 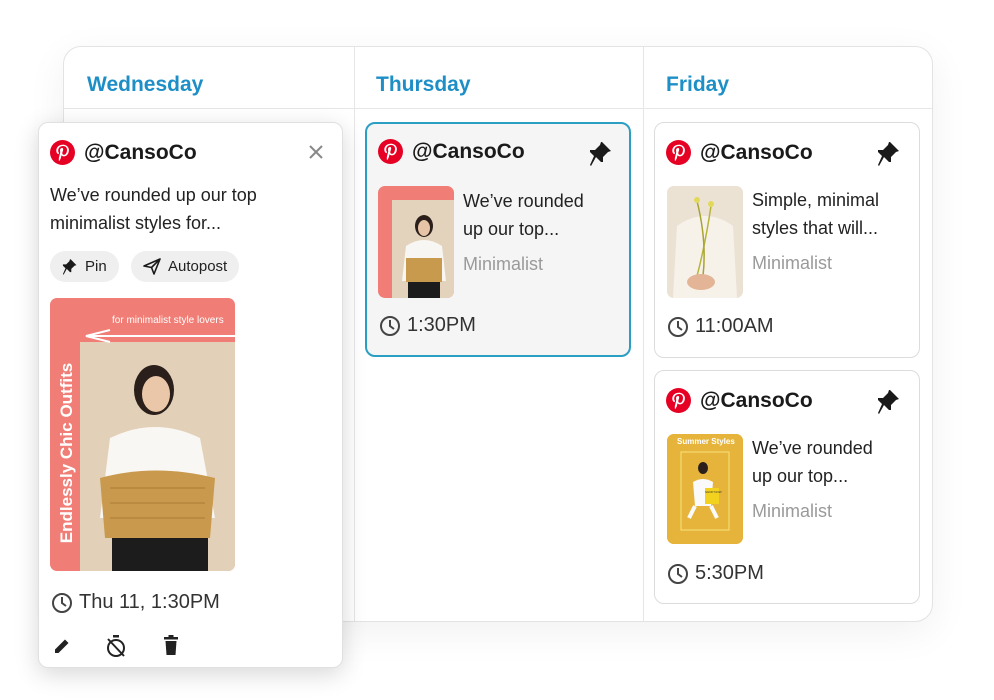 What do you see at coordinates (62, 646) in the screenshot?
I see `edit-icon` at bounding box center [62, 646].